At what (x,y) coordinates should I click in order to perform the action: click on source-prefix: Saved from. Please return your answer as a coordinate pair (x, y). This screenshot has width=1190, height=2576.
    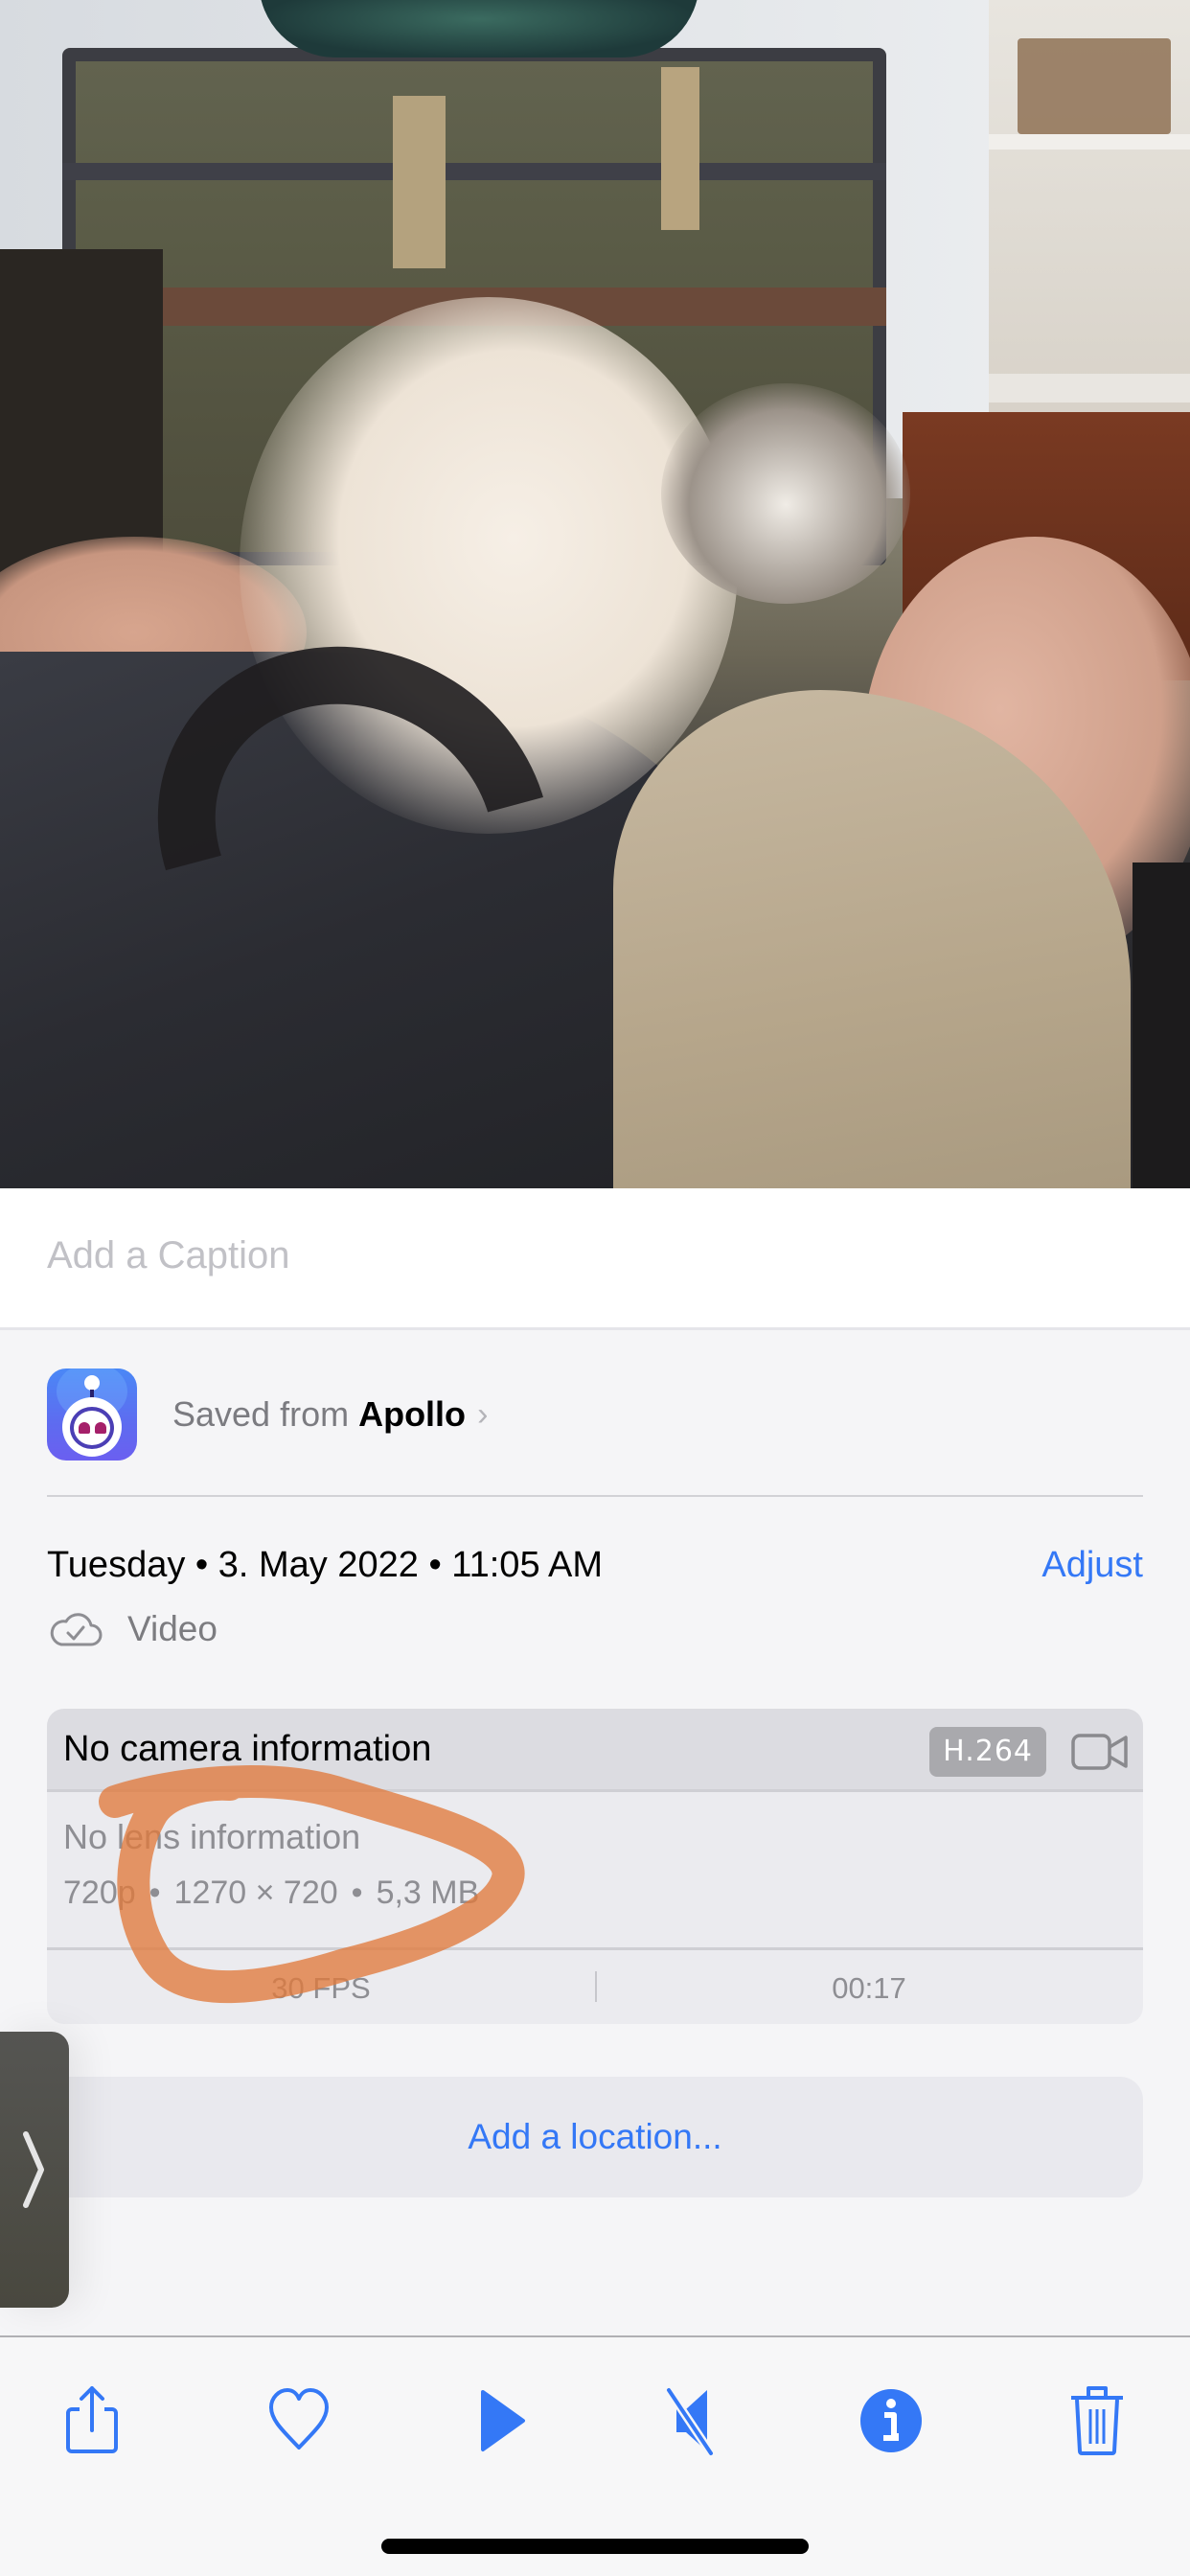
    Looking at the image, I should click on (261, 1414).